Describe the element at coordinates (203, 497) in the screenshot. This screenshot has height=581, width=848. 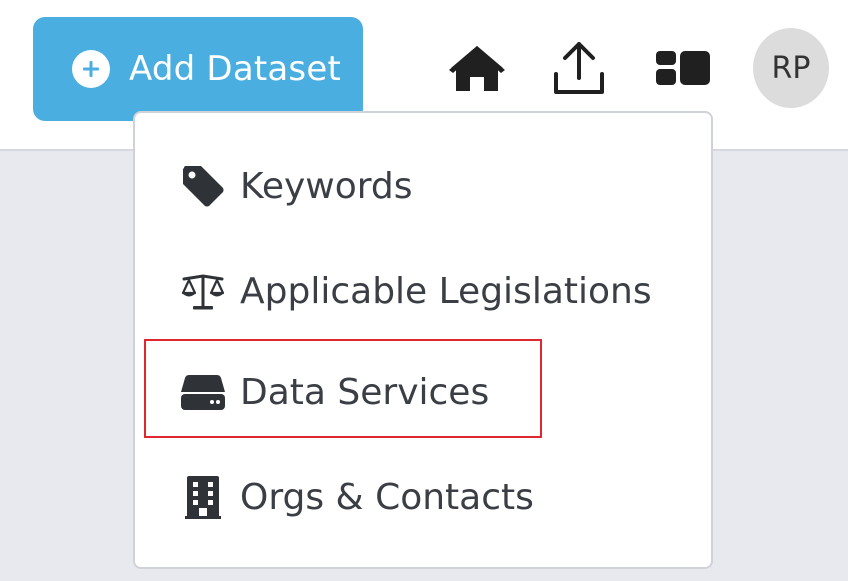
I see `building-icon` at that location.